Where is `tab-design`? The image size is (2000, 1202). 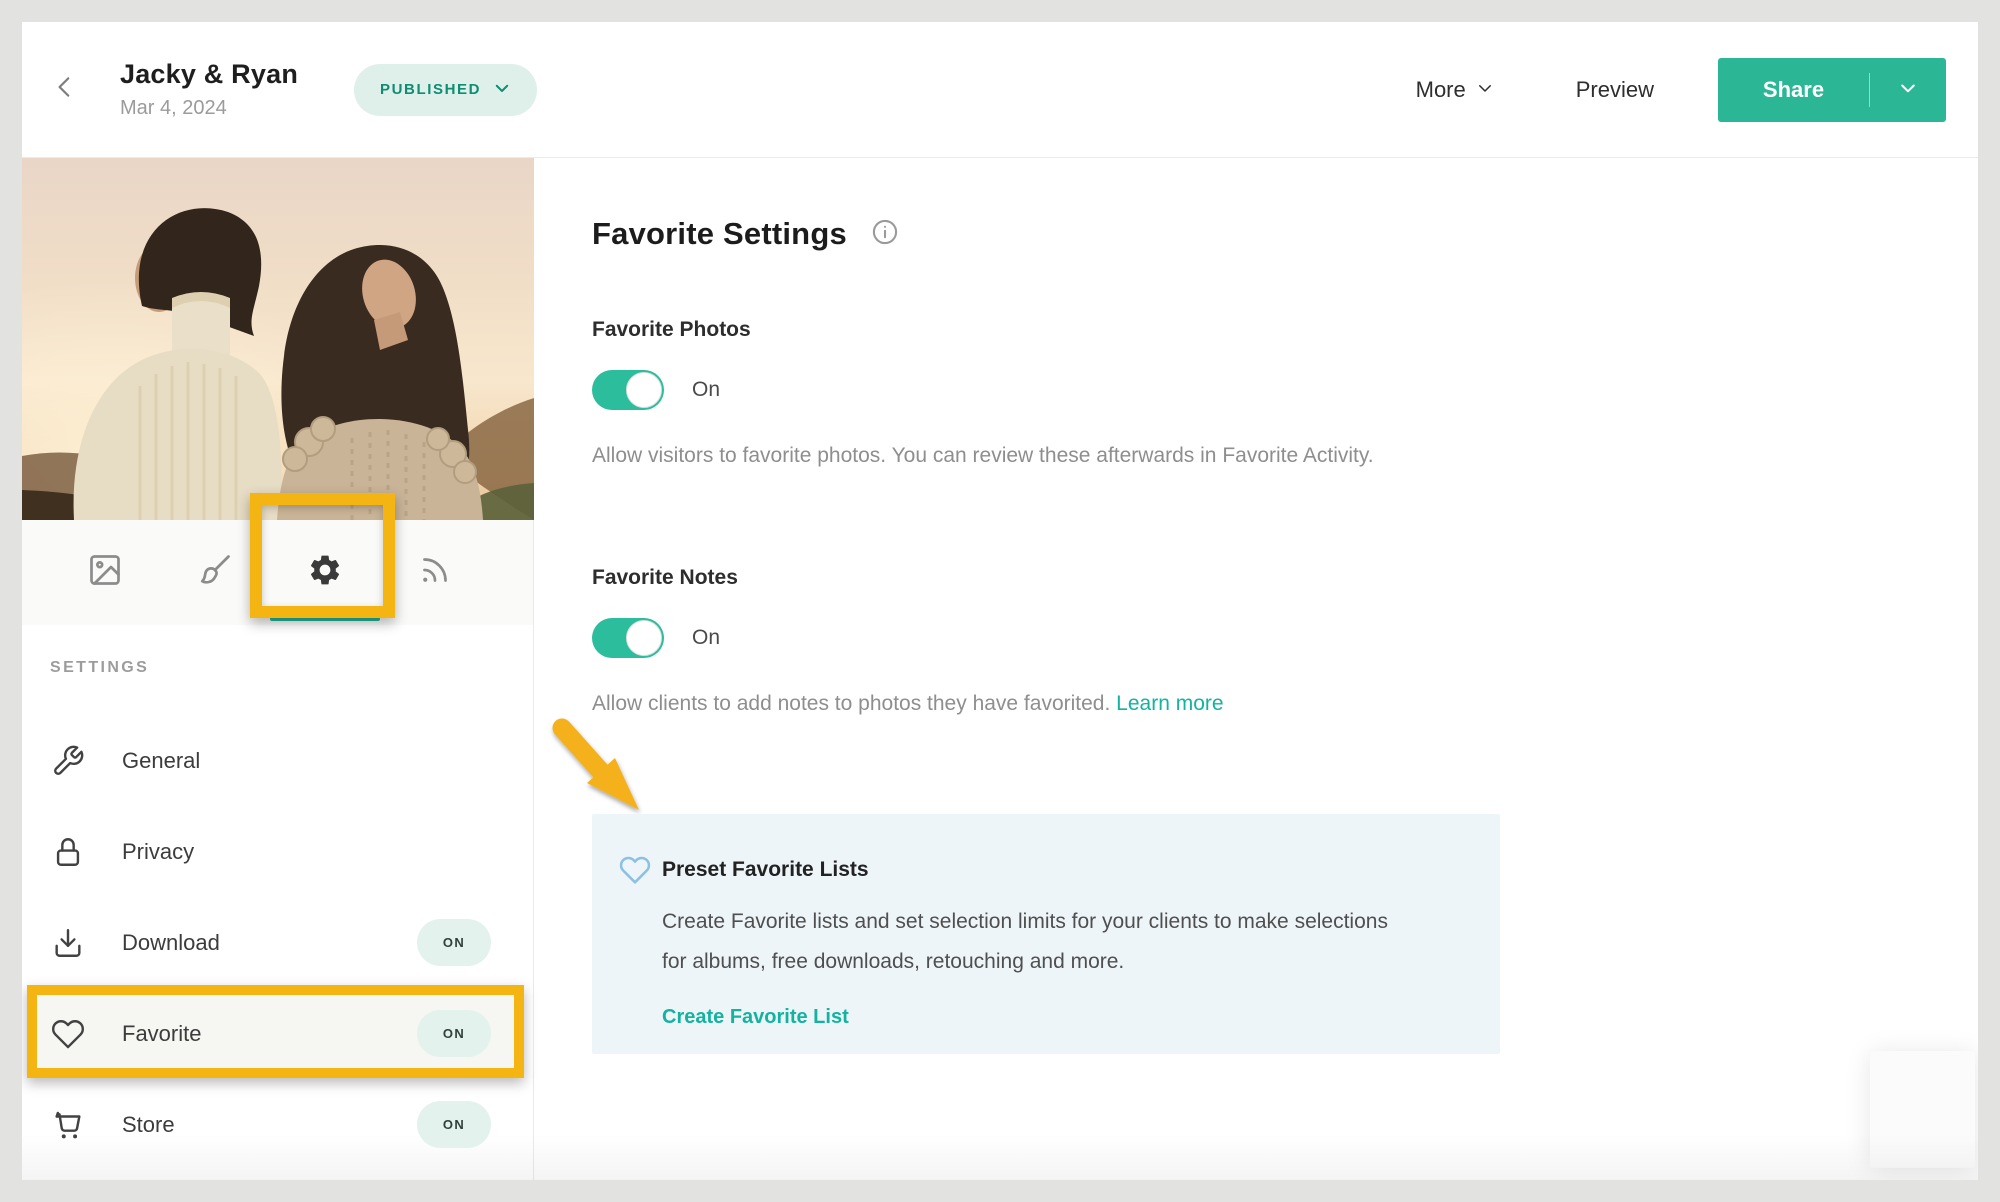
tab-design is located at coordinates (215, 572).